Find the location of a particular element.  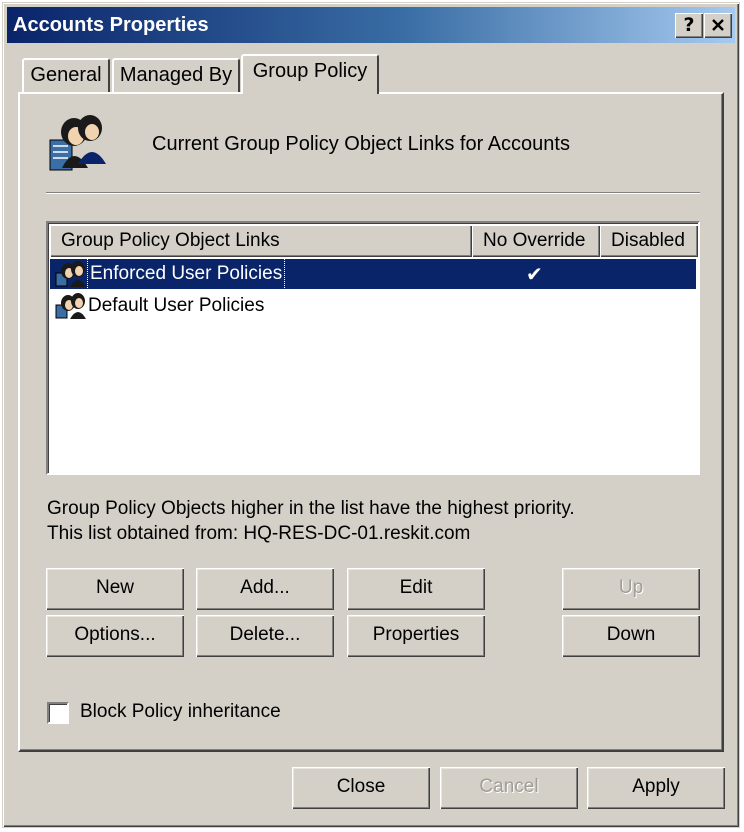

no-override-check: ✔ is located at coordinates (534, 274).